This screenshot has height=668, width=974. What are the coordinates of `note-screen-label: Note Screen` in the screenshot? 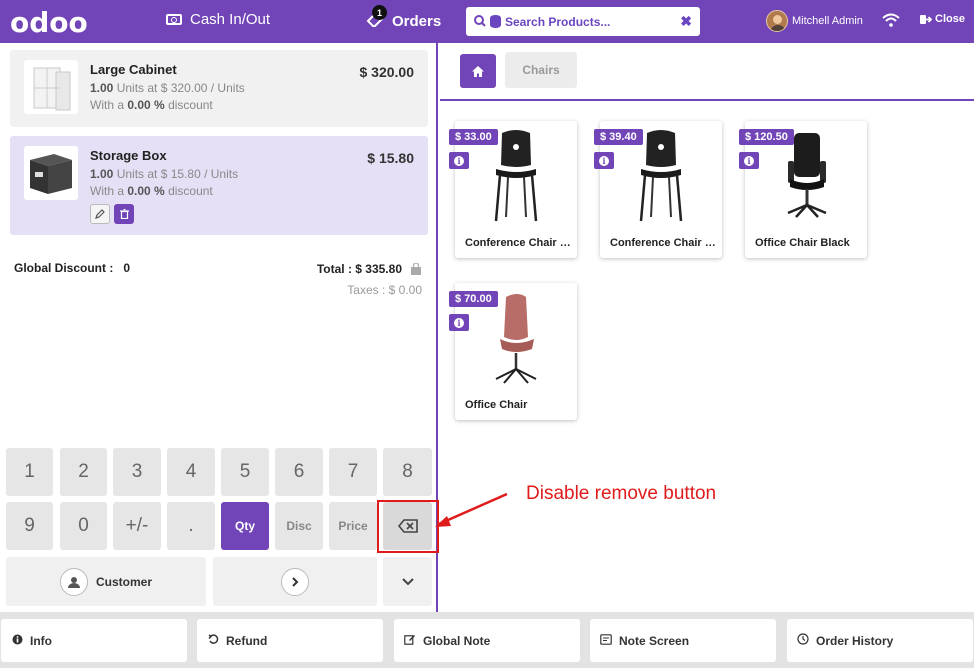 It's located at (654, 640).